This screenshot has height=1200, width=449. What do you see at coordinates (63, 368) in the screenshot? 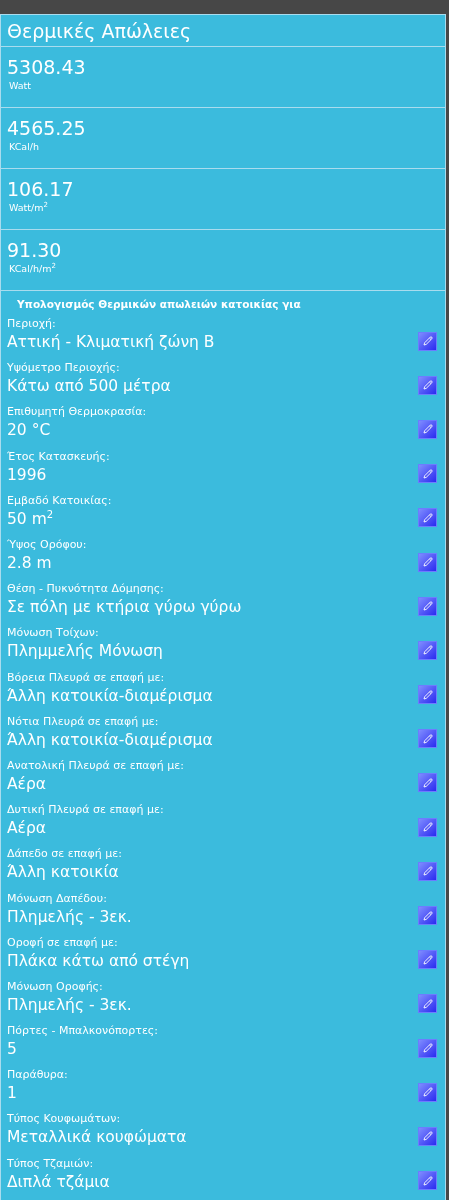
I see `field-label: Υψόμετρο Περιοχής:` at bounding box center [63, 368].